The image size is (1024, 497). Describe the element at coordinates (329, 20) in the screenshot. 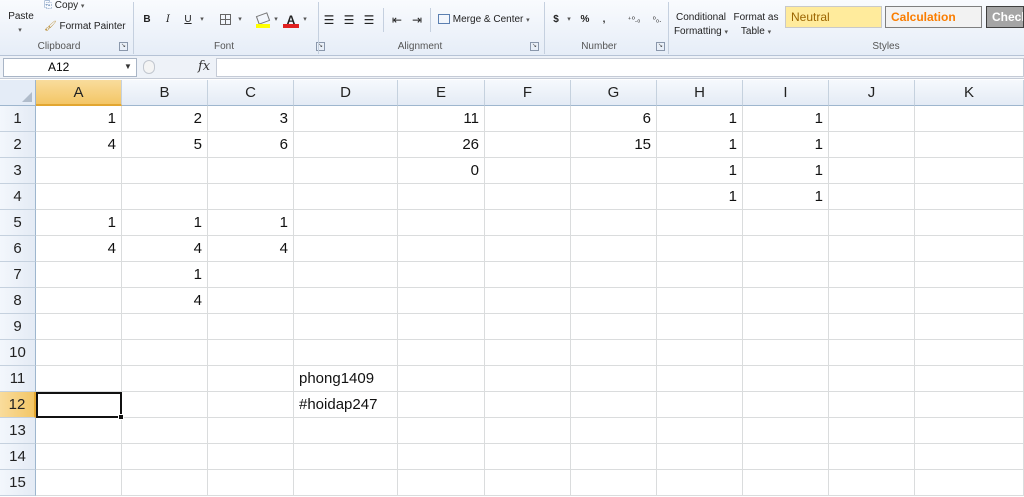

I see `align-left-icon: ☰` at that location.